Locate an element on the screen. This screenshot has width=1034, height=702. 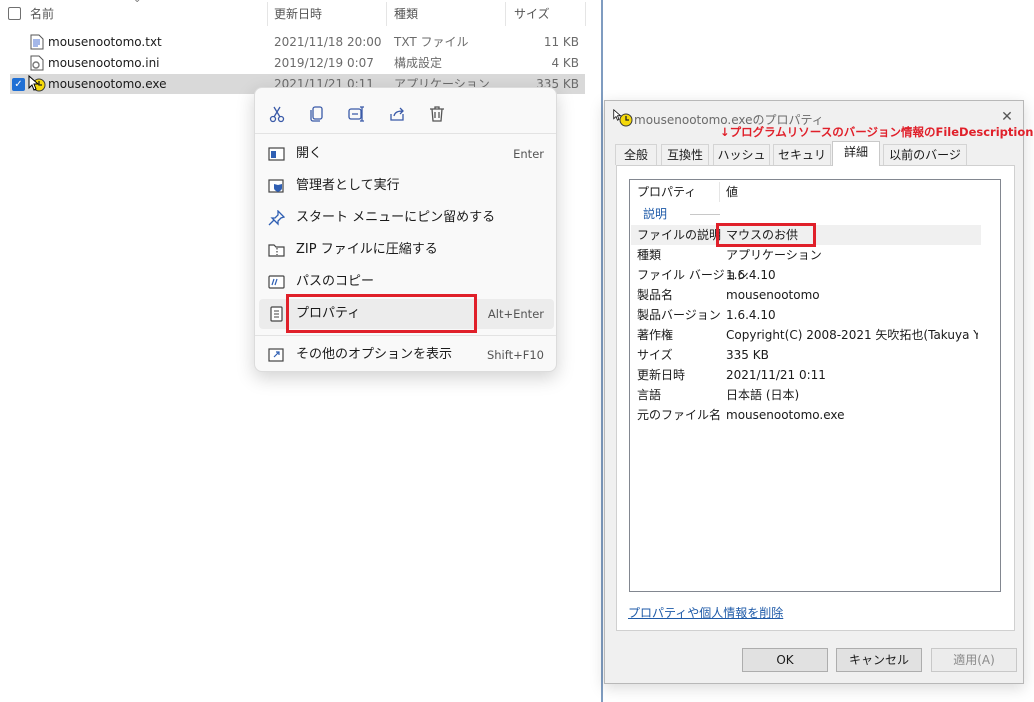
property-row: 更新日時 2021/11/21 0:11 is located at coordinates (806, 375).